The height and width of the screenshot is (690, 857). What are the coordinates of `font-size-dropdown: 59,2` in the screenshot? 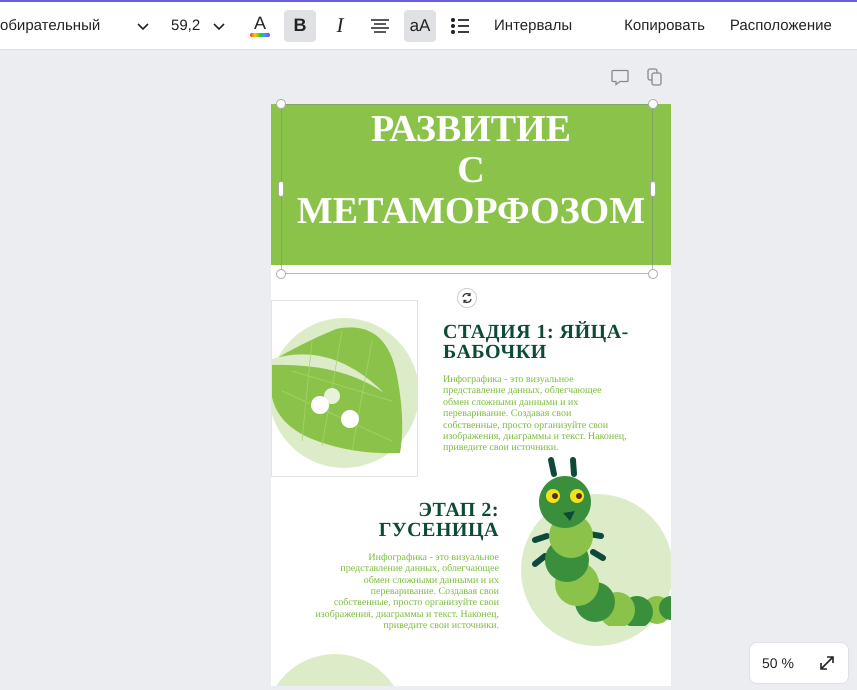 It's located at (198, 25).